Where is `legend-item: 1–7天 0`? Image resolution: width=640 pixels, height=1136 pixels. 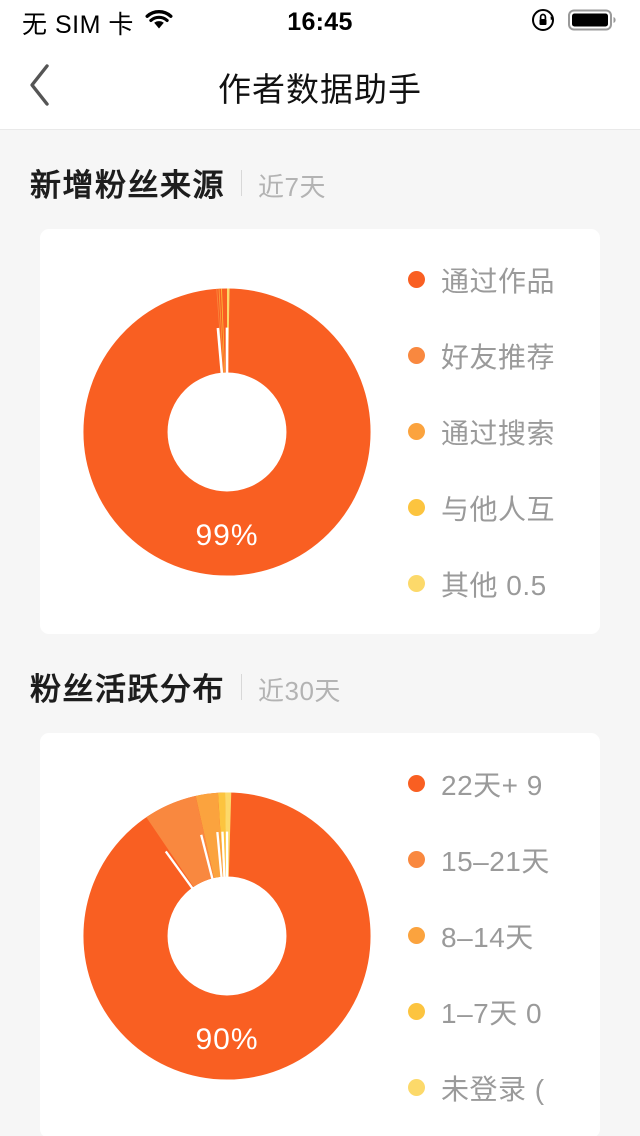
legend-item: 1–7天 0 is located at coordinates (504, 1012).